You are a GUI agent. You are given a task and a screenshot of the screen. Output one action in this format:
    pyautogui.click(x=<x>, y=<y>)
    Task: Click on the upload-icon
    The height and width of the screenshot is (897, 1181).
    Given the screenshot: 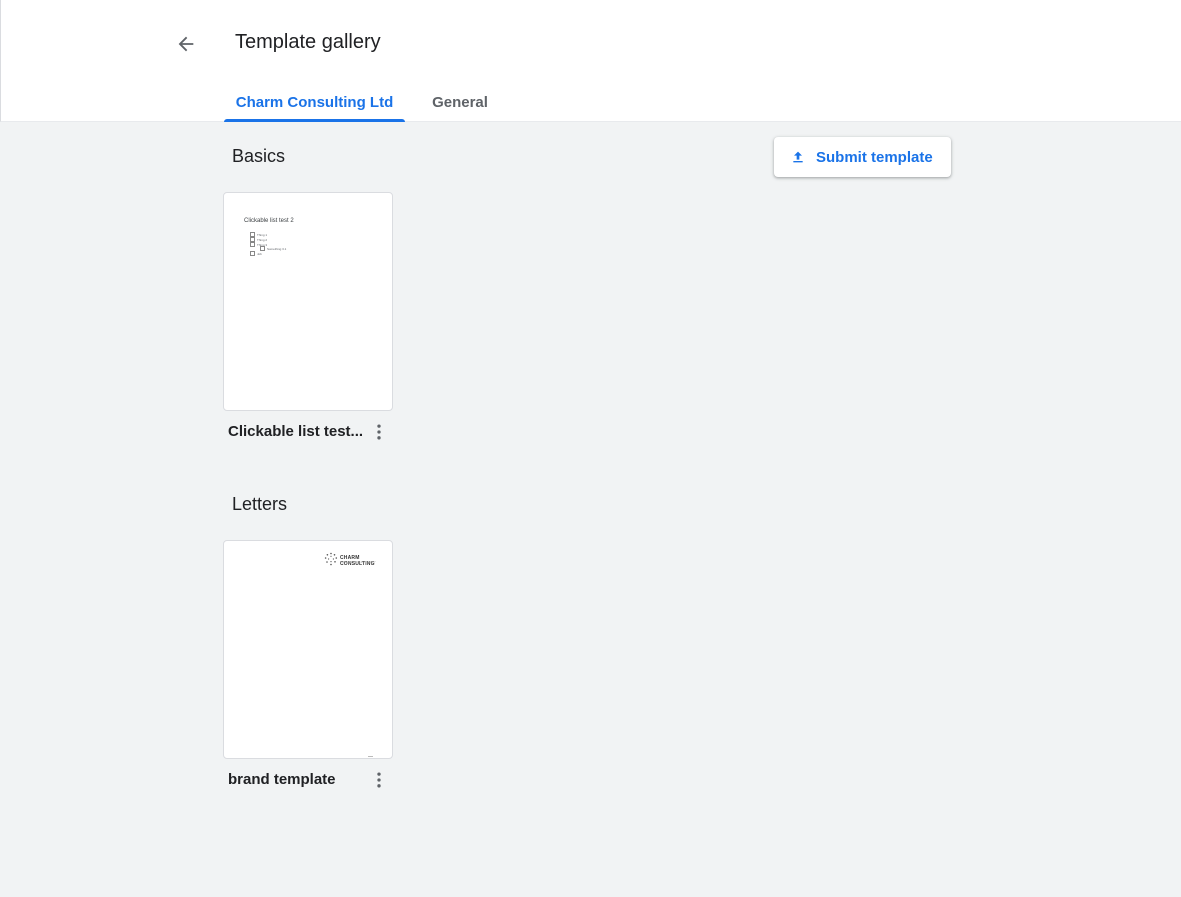 What is the action you would take?
    pyautogui.click(x=798, y=157)
    